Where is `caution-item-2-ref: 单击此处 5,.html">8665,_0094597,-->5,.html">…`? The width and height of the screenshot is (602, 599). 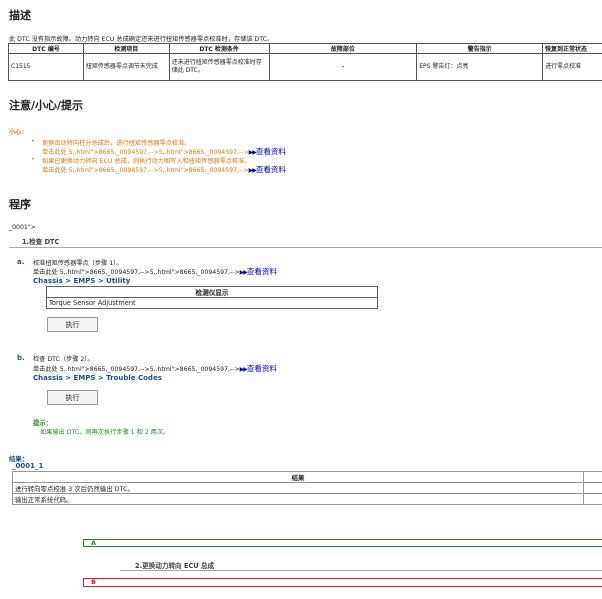
caution-item-2-ref: 单击此处 5,.html">8665,_0094597,-->5,.html">… is located at coordinates (145, 170).